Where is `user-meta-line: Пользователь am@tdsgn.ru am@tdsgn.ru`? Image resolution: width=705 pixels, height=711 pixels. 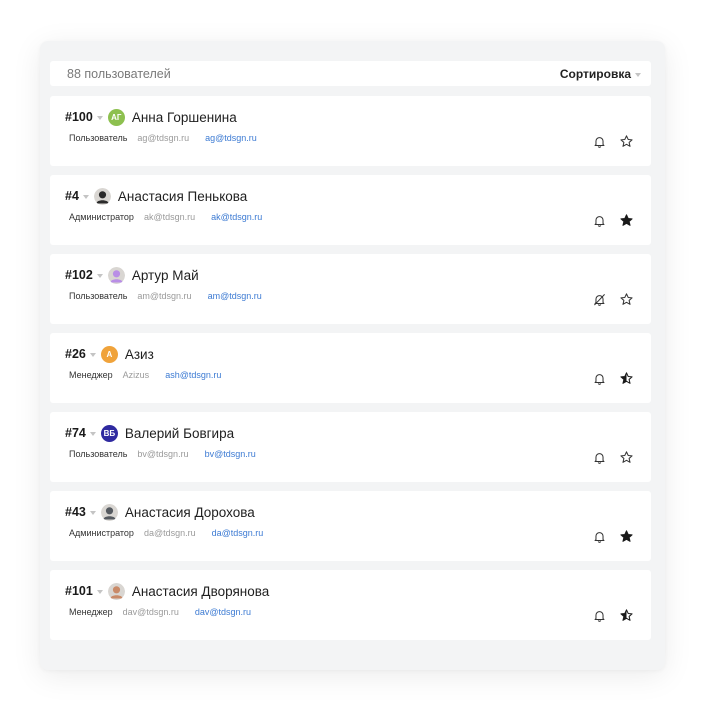 user-meta-line: Пользователь am@tdsgn.ru am@tdsgn.ru is located at coordinates (165, 296).